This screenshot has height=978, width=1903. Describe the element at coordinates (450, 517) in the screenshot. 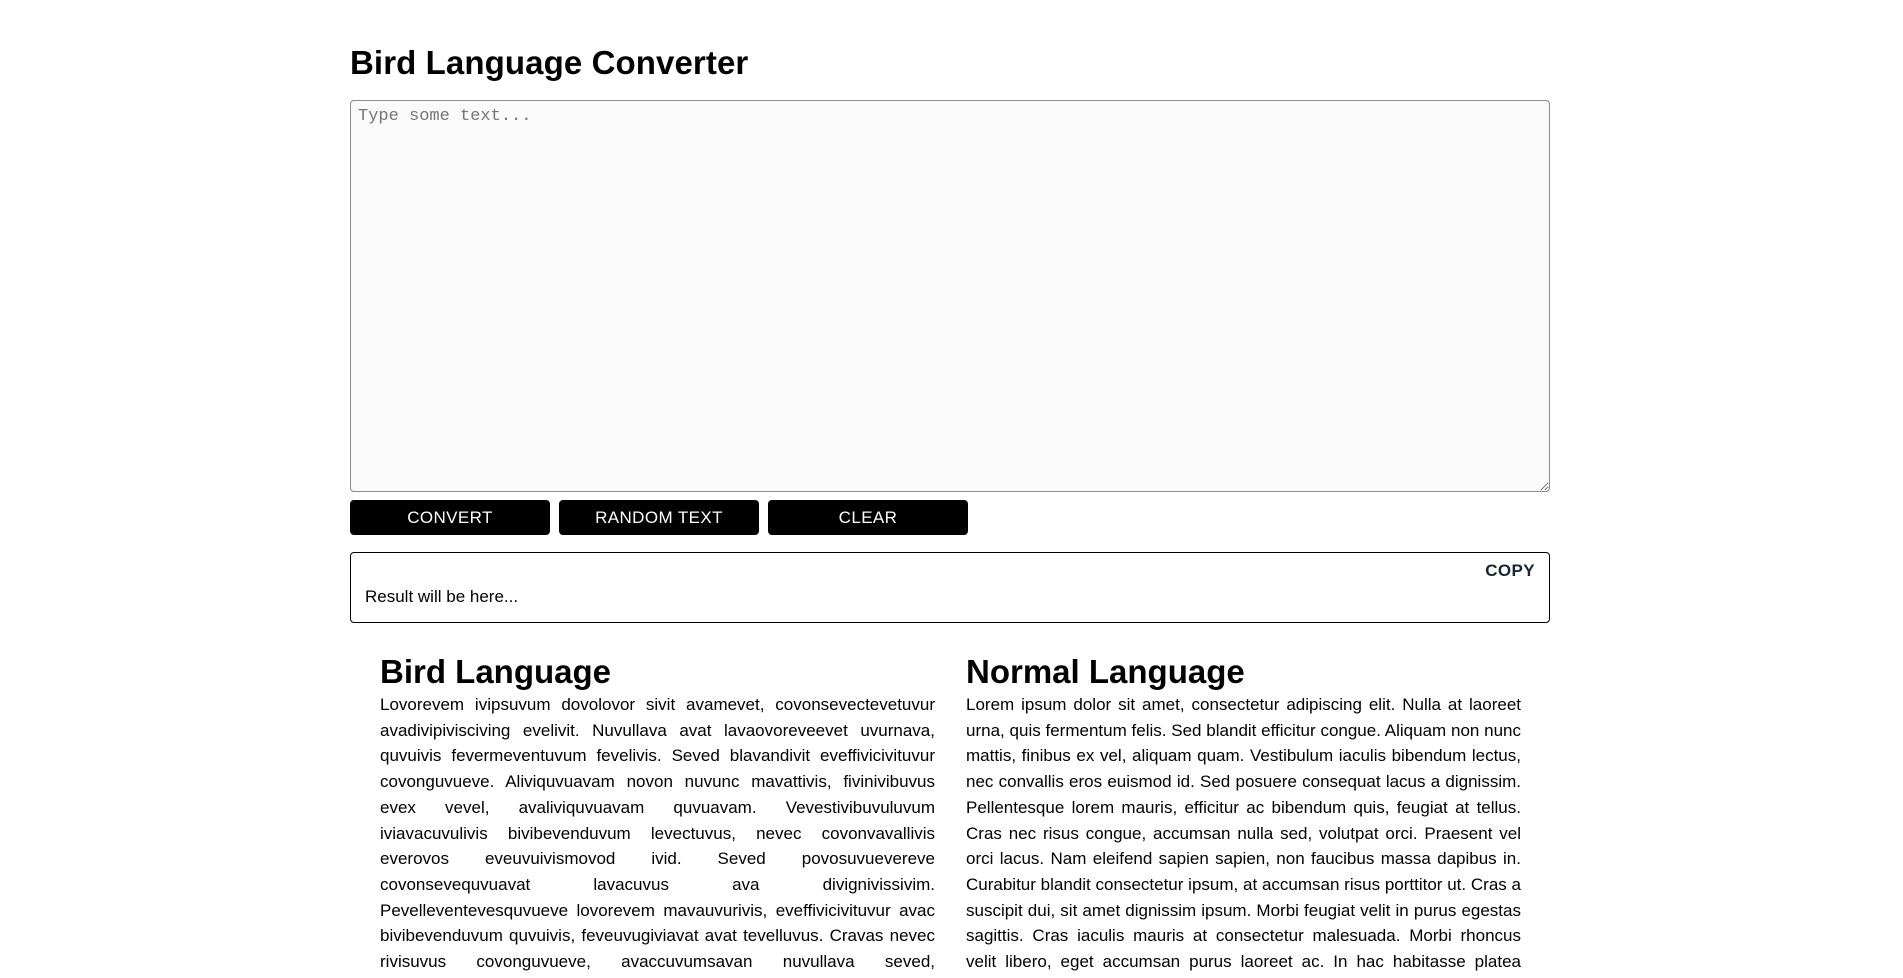

I see `convert-button: CONVERT` at that location.